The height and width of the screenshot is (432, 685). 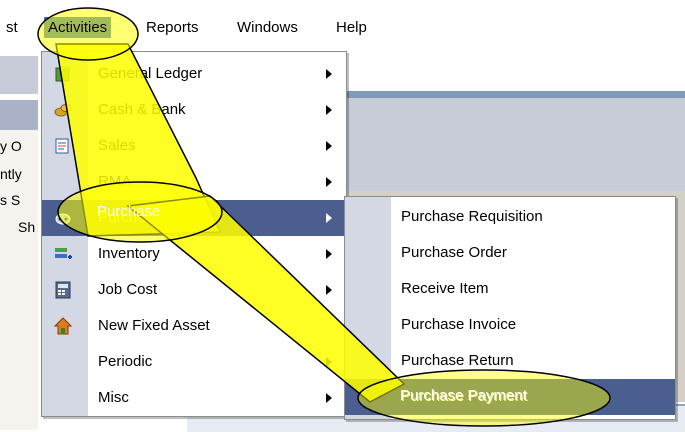 I want to click on house-icon, so click(x=63, y=326).